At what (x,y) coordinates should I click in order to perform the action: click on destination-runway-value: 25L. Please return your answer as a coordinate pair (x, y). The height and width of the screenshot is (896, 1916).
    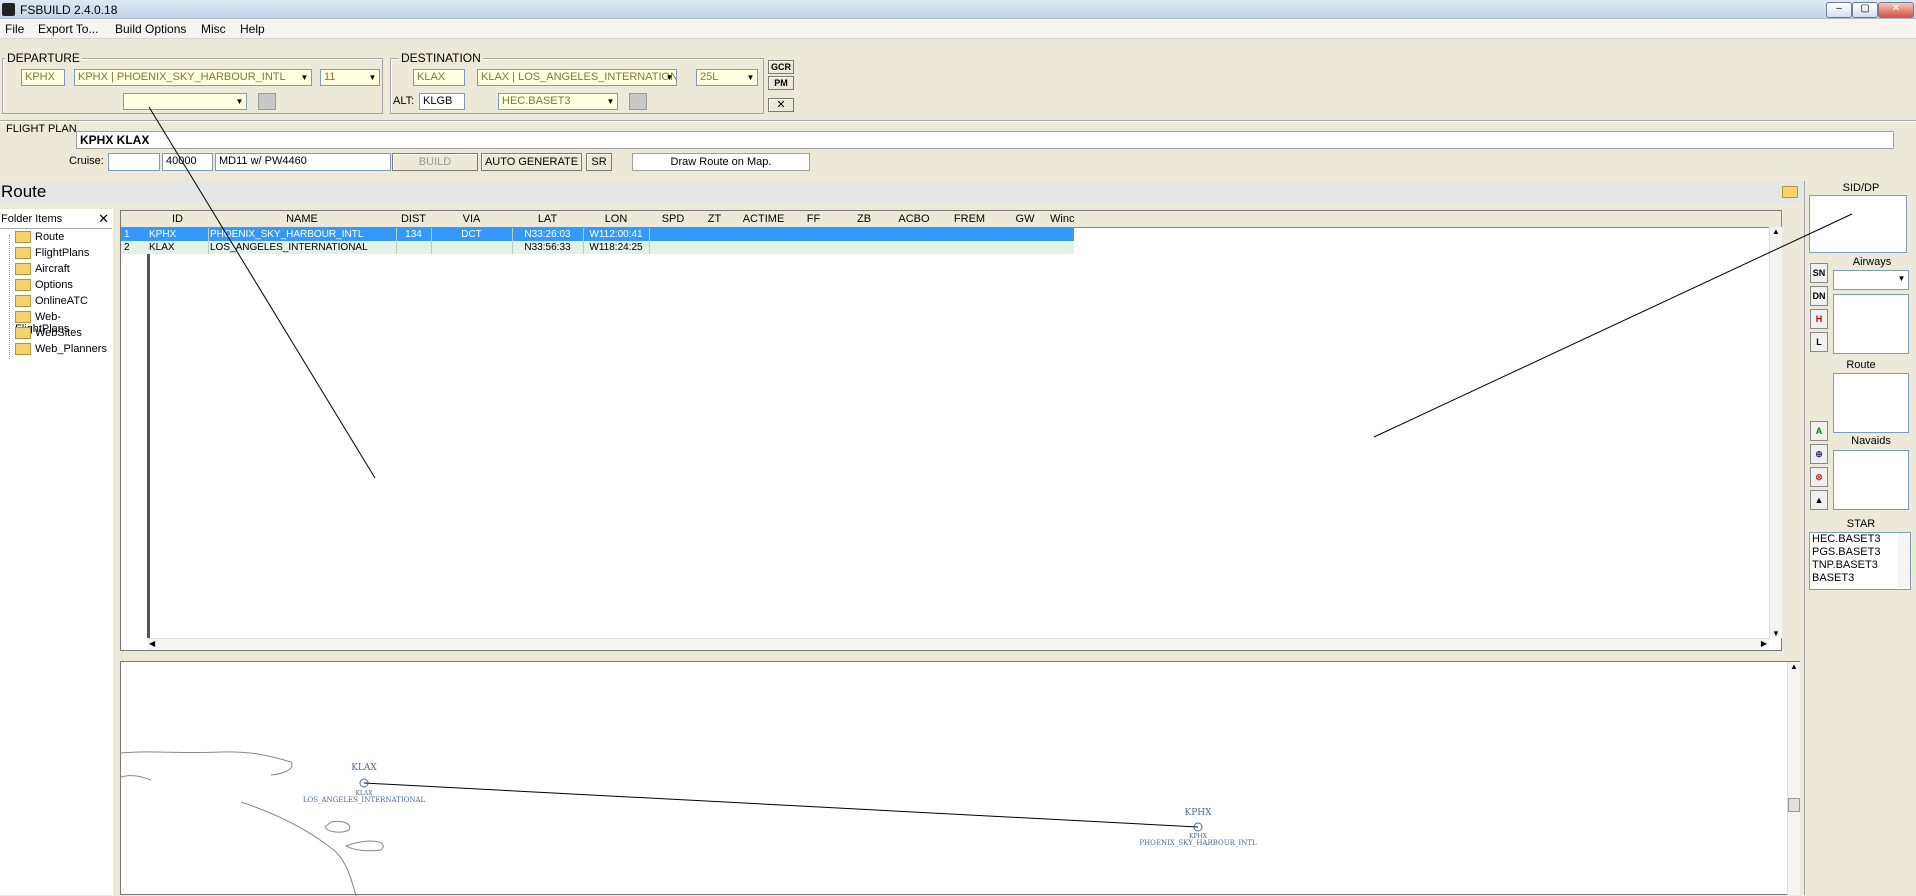
    Looking at the image, I should click on (709, 77).